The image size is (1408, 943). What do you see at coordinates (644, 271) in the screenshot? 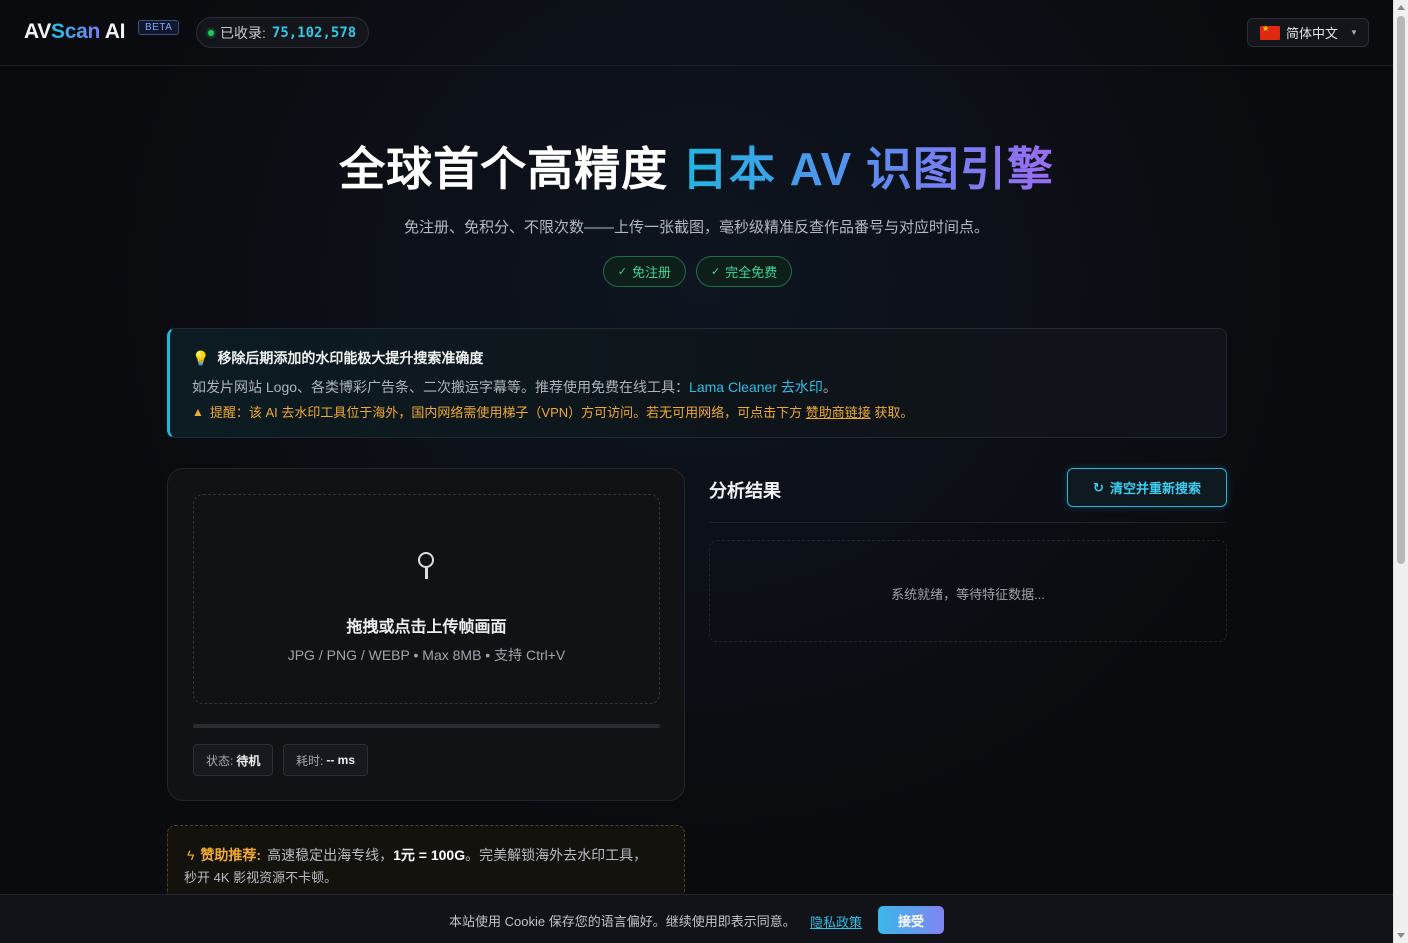
I see `tag-no-register: ✓ 免注册` at bounding box center [644, 271].